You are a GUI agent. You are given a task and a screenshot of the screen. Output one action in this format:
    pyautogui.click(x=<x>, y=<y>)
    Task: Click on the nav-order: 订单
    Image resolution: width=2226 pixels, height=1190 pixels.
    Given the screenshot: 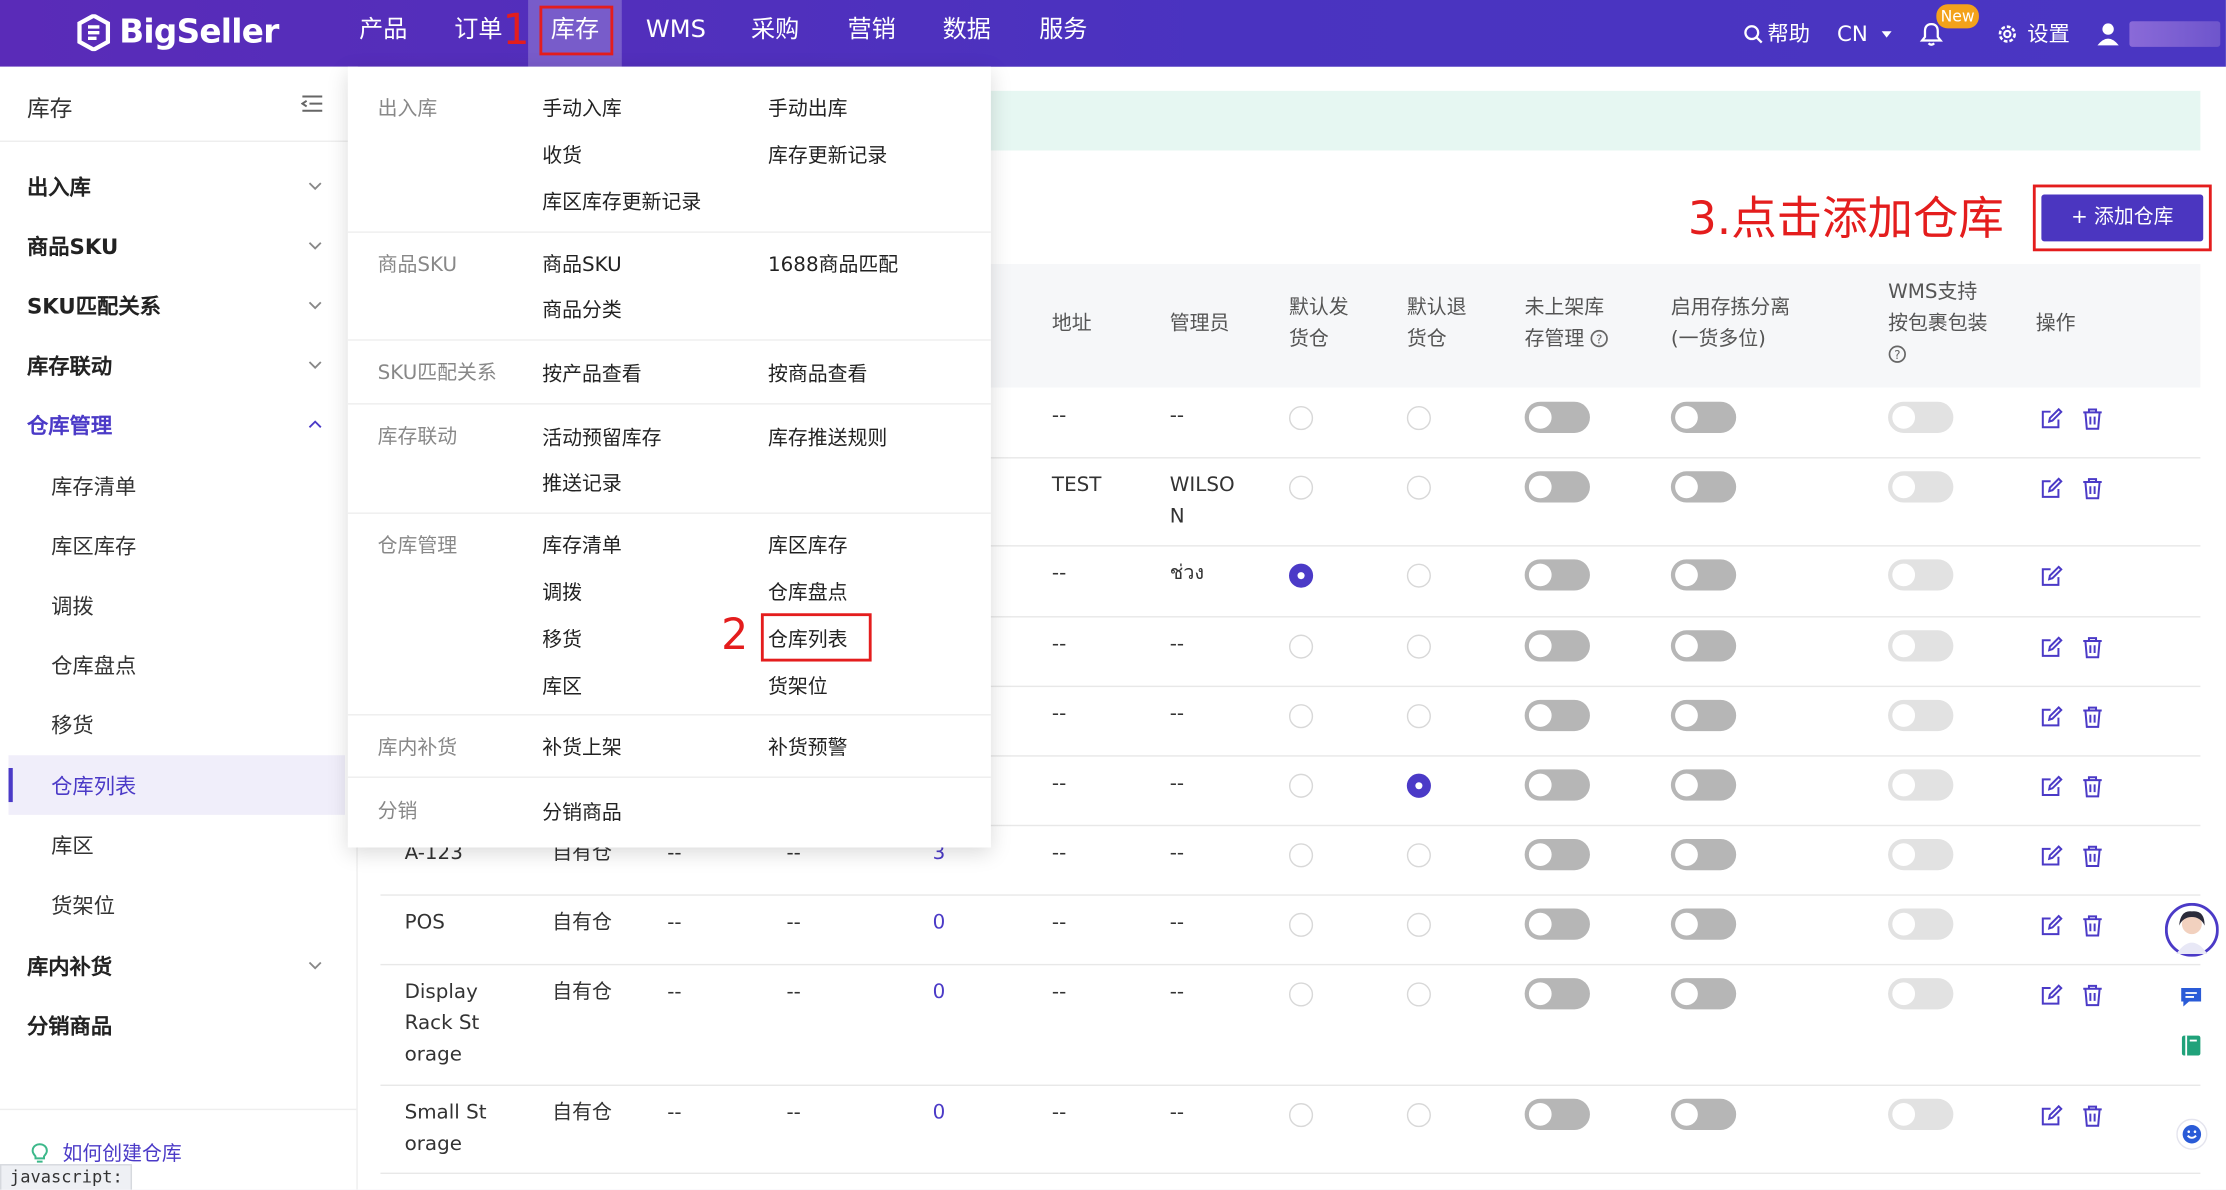 What is the action you would take?
    pyautogui.click(x=479, y=33)
    